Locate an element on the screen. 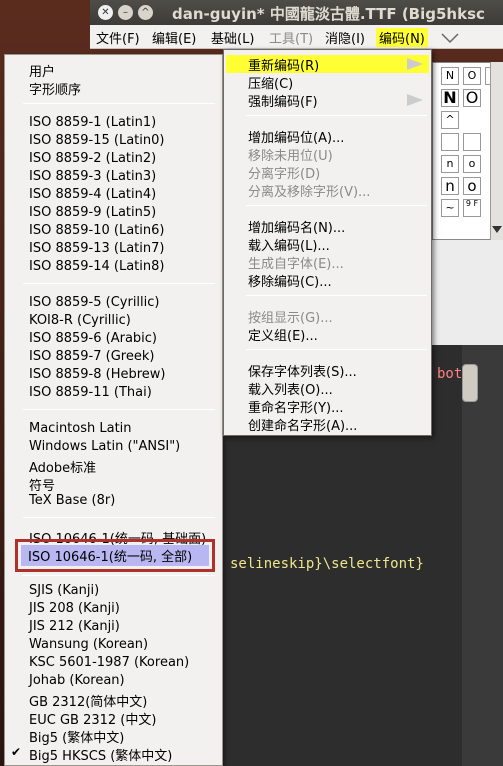 The width and height of the screenshot is (503, 766). menubar: 文件(F) 编辑(E) 基础(L) 工具(T) 消隐(I) 编码(N) is located at coordinates (296, 37).